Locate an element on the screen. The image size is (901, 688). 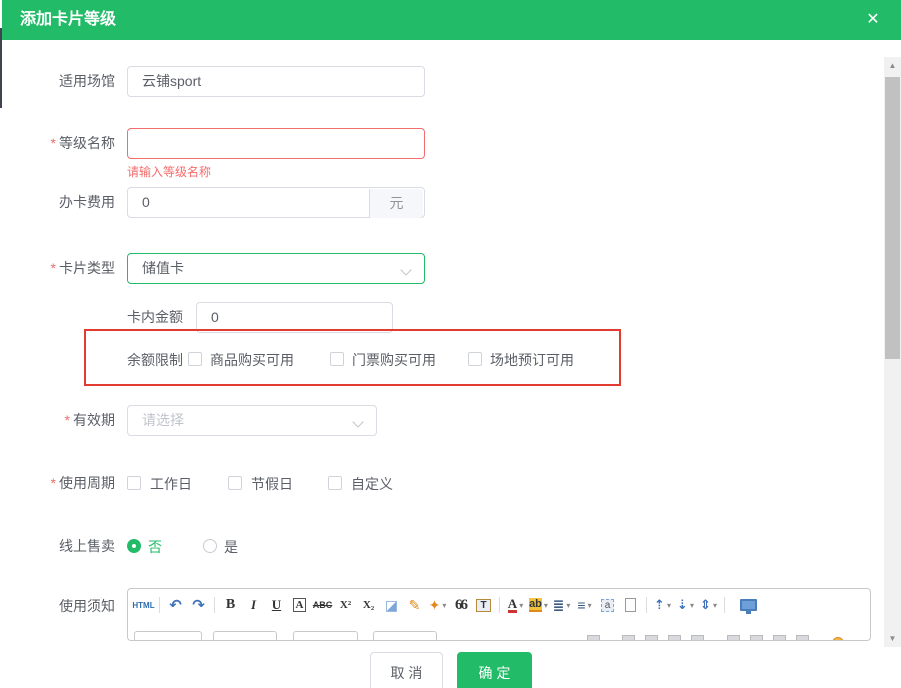
modal-title: 添加卡片等级 is located at coordinates (68, 19).